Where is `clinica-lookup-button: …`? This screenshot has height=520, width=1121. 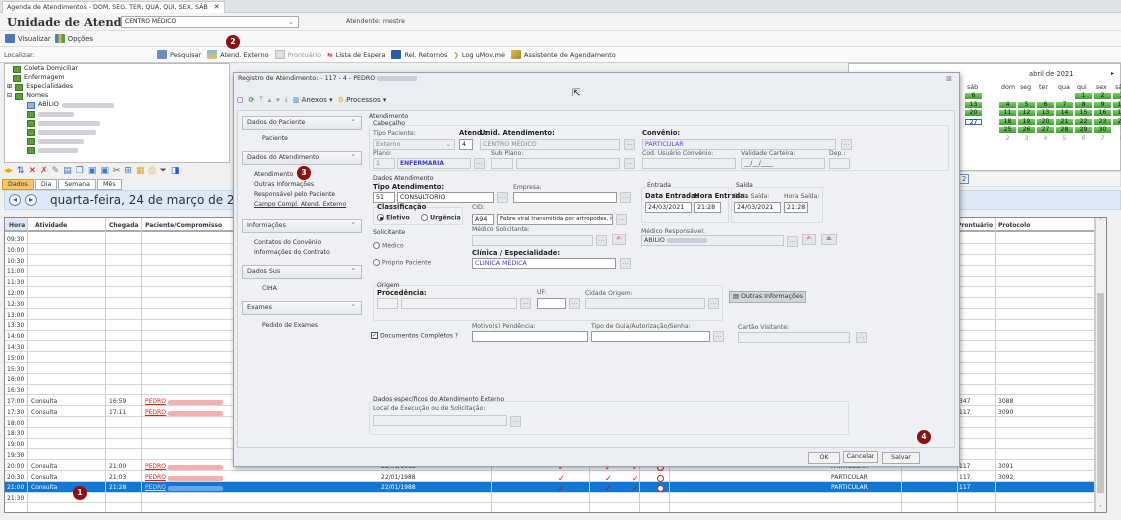
clinica-lookup-button: … is located at coordinates (625, 263).